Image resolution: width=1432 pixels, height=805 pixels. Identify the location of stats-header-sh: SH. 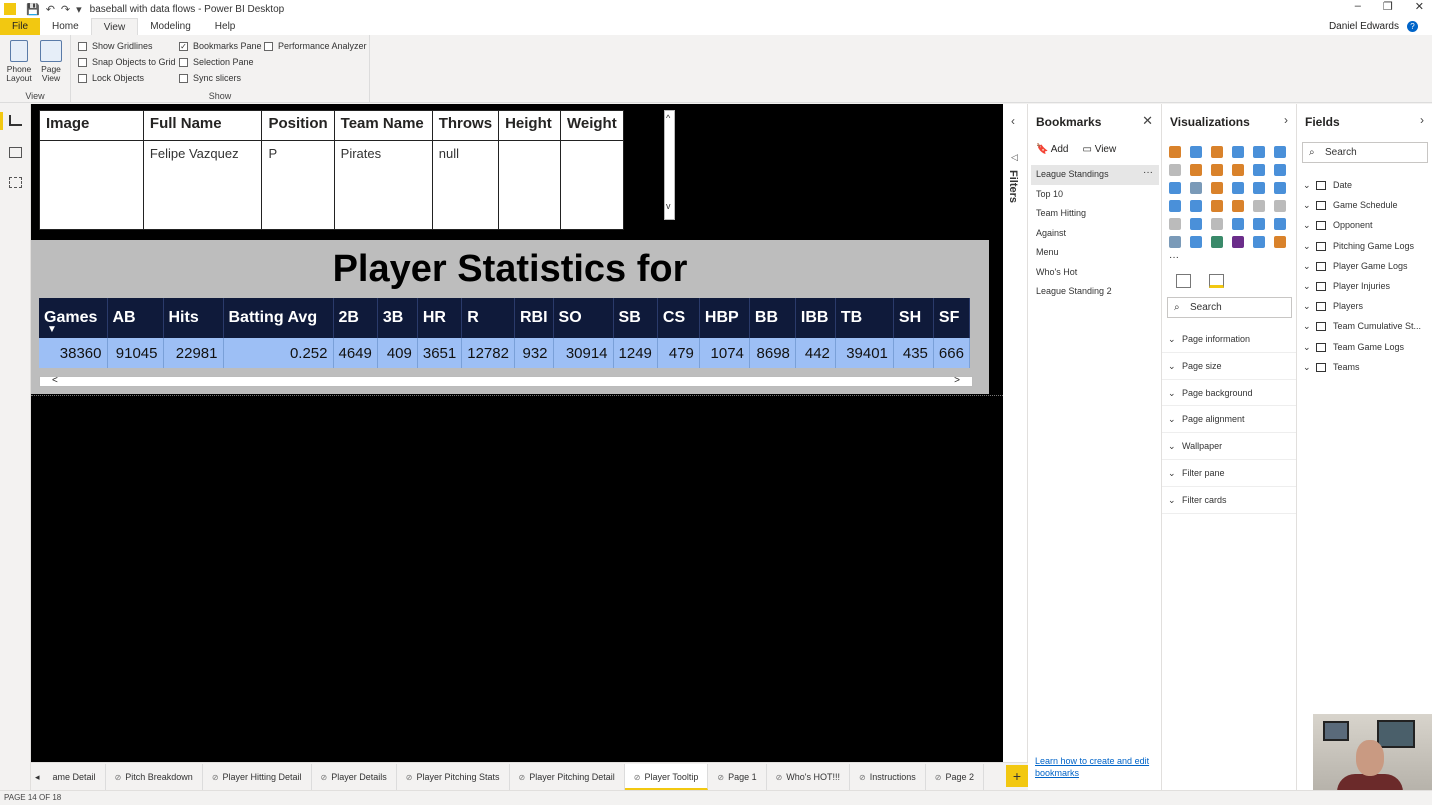
(913, 318).